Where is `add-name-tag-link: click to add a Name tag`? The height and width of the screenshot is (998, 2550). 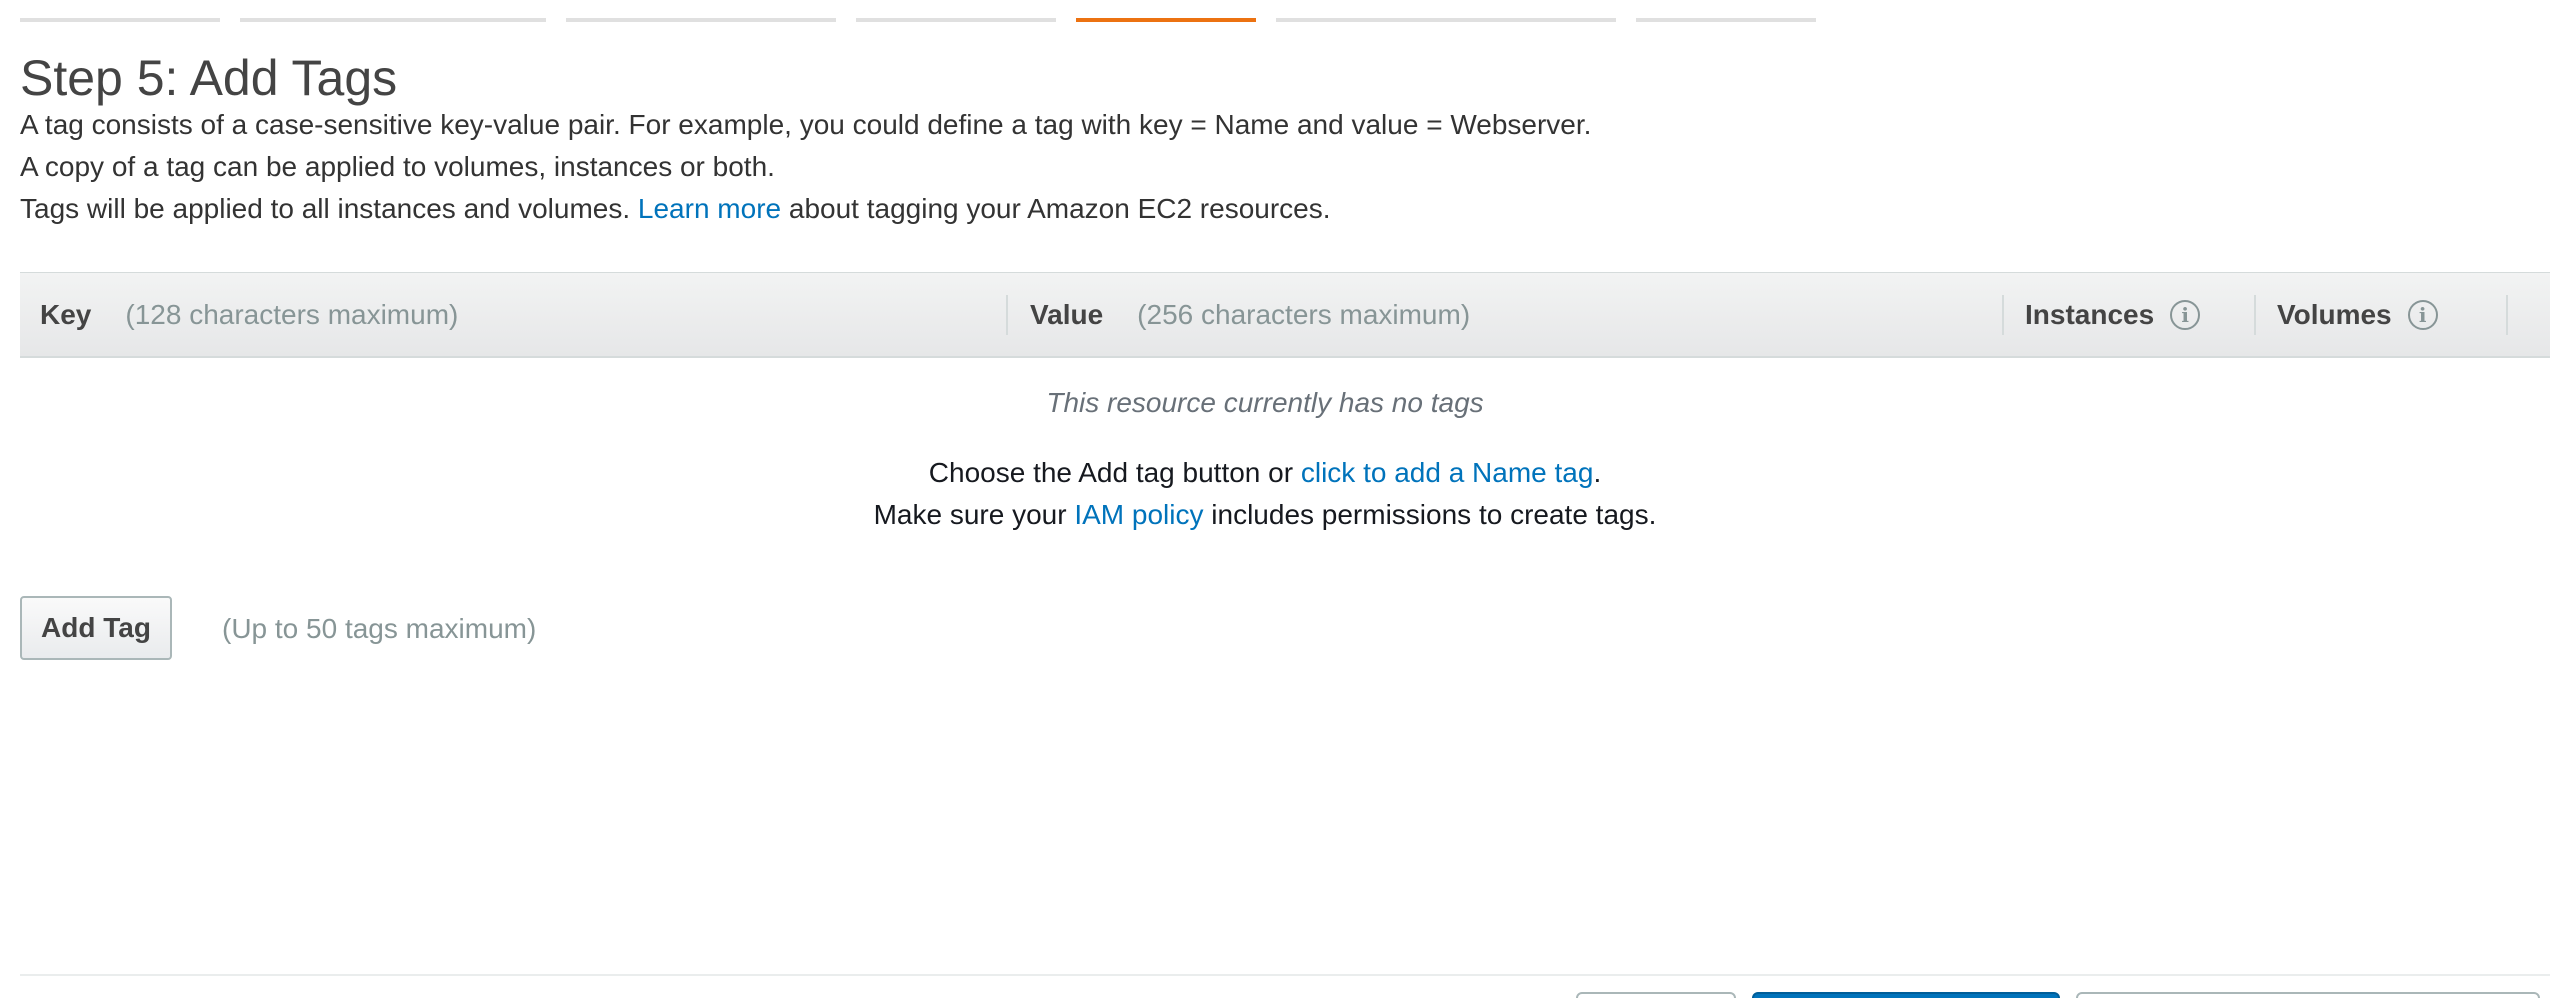 add-name-tag-link: click to add a Name tag is located at coordinates (1447, 472).